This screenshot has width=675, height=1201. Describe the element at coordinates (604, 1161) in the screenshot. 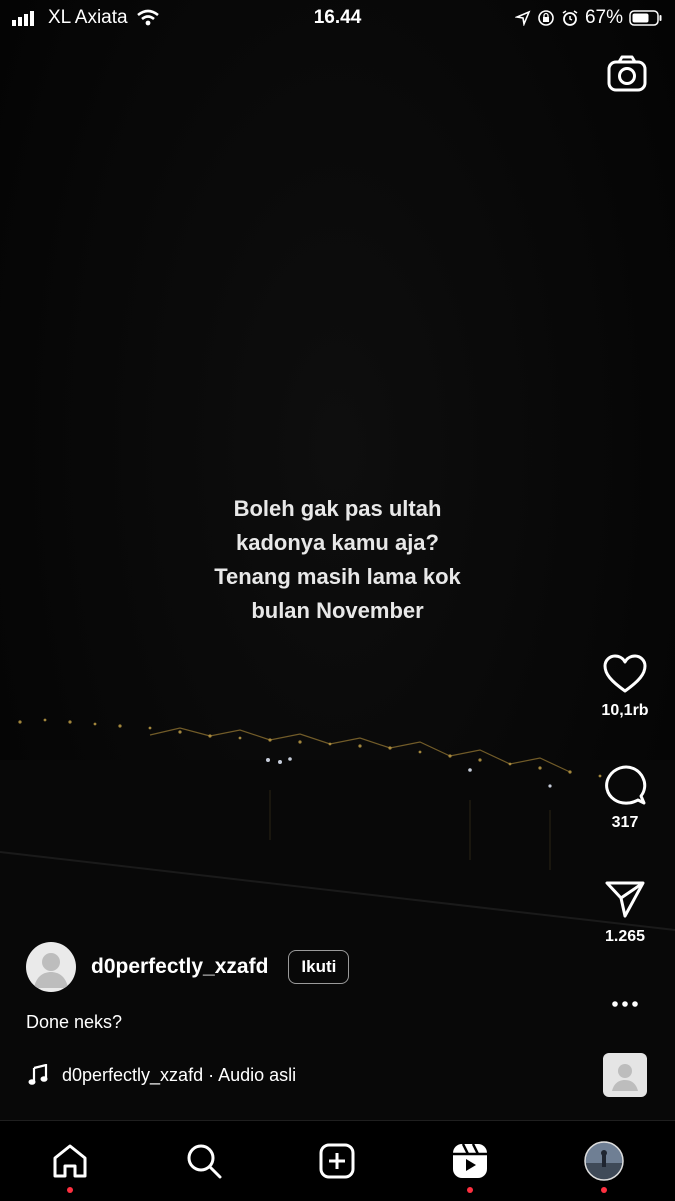

I see `profile-avatar-icon` at that location.